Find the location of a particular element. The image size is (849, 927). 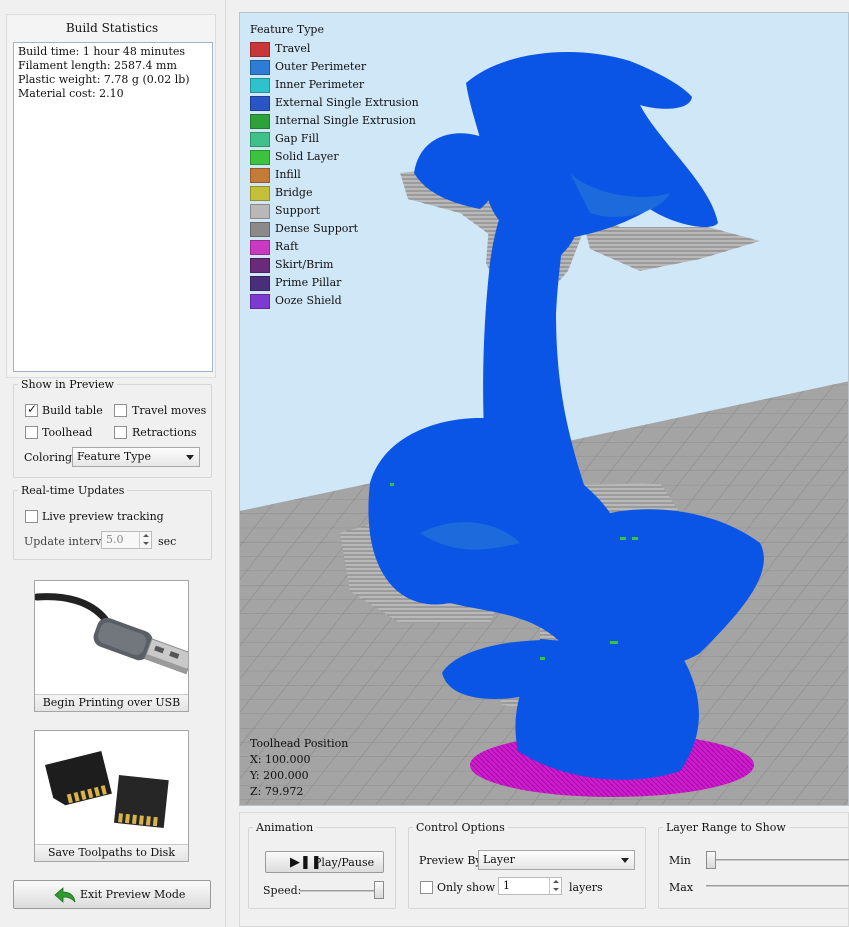

legend-label: Ooze Shield is located at coordinates (308, 300).